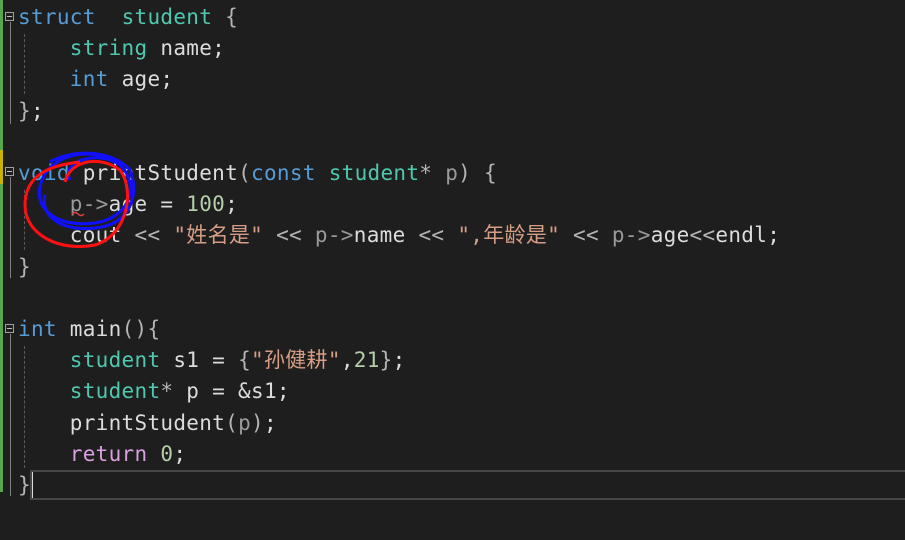 The image size is (905, 540). I want to click on code-line: string name;, so click(121, 48).